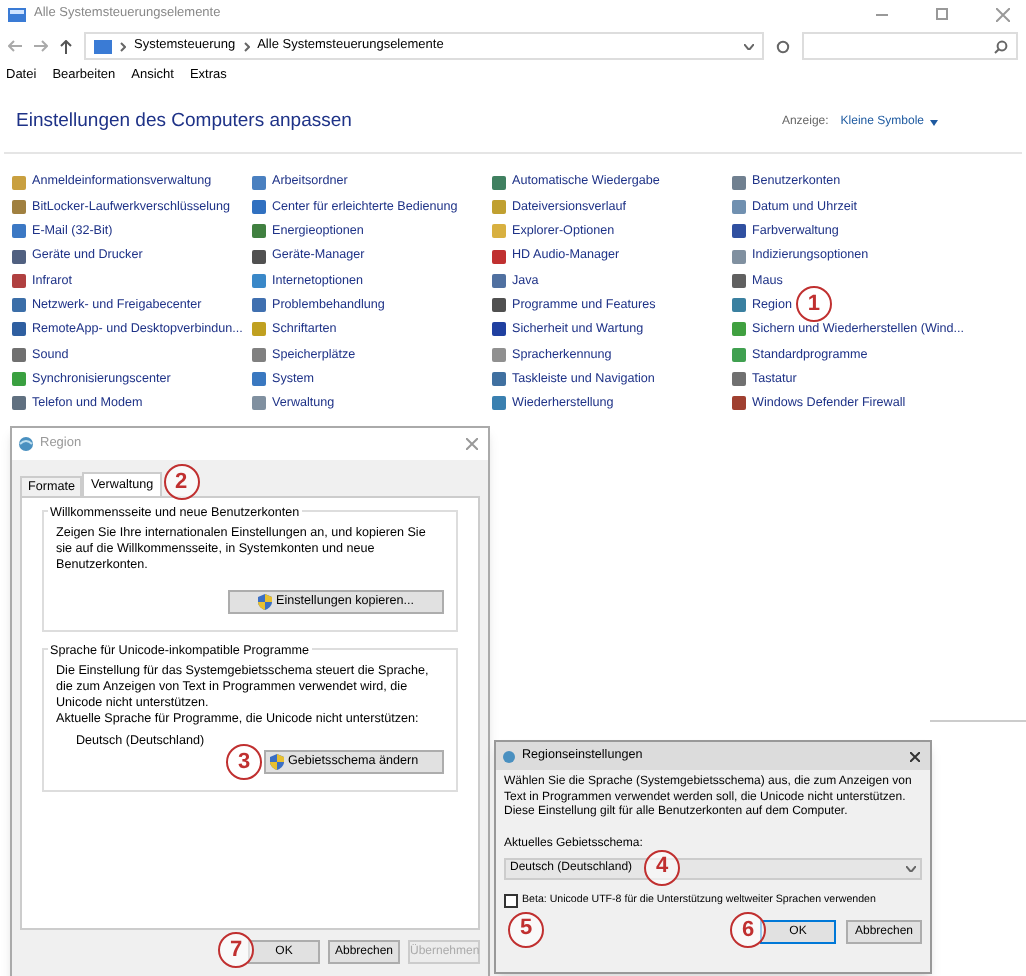  What do you see at coordinates (882, 14) in the screenshot?
I see `minimize-button` at bounding box center [882, 14].